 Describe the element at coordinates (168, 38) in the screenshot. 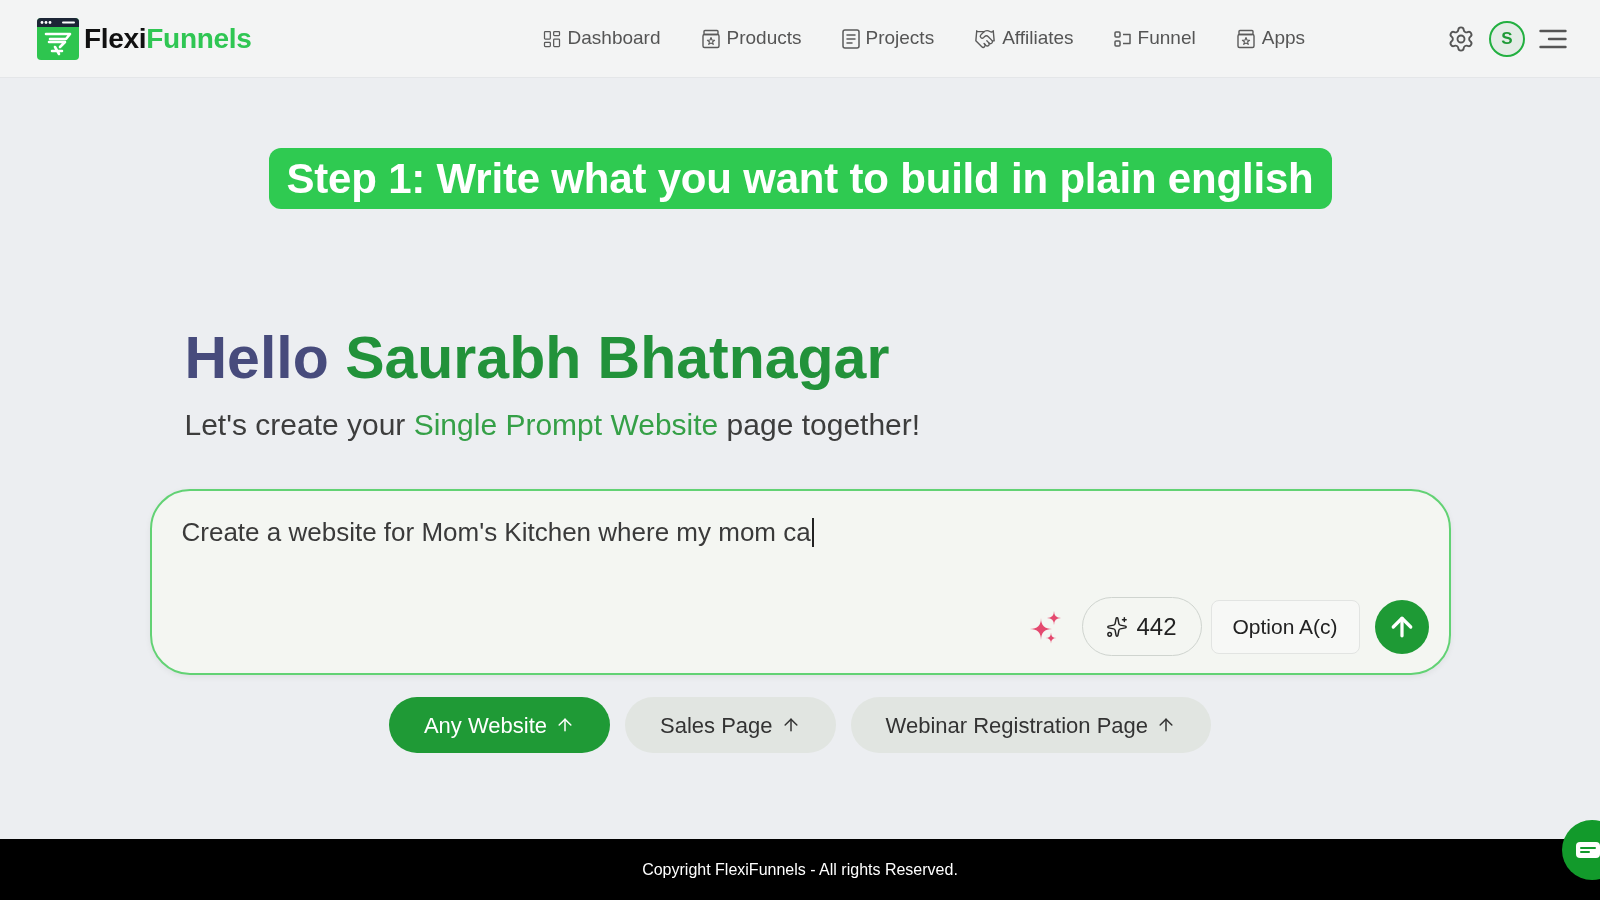

I see `logo-text: FlexiFunnels` at that location.